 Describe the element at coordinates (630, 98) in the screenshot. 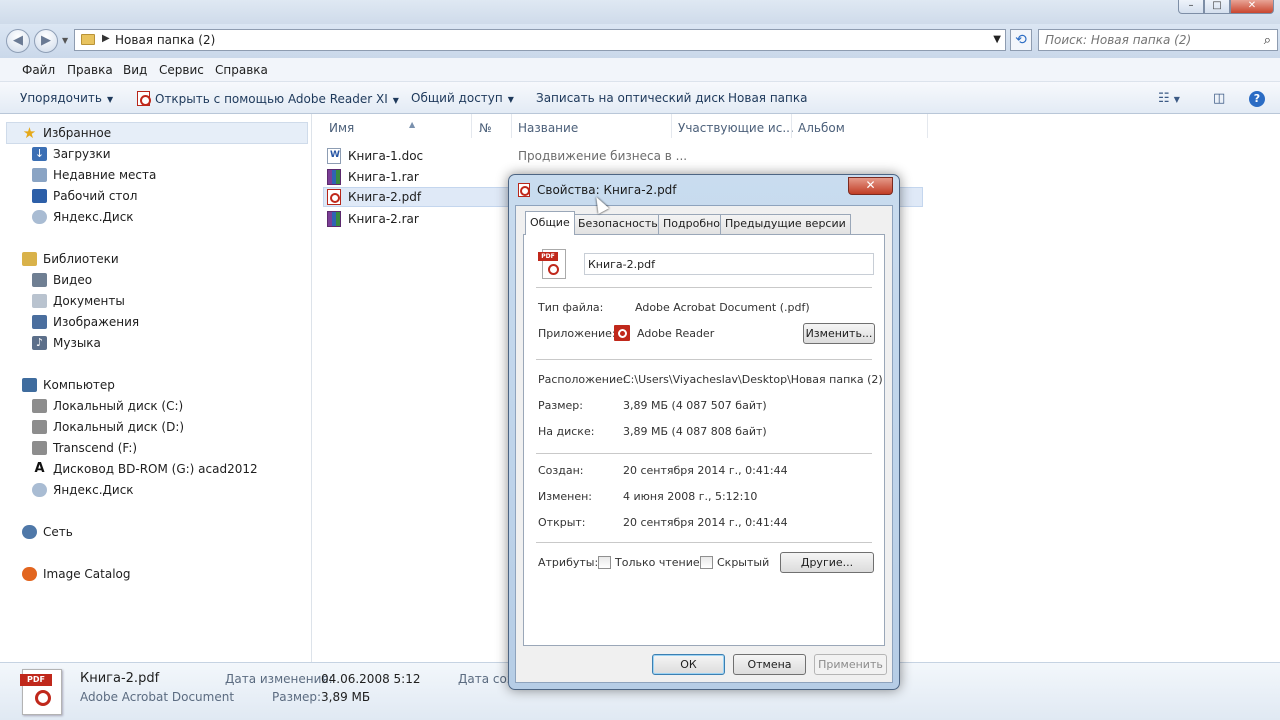

I see `burn-button: Записать на оптический диск` at that location.